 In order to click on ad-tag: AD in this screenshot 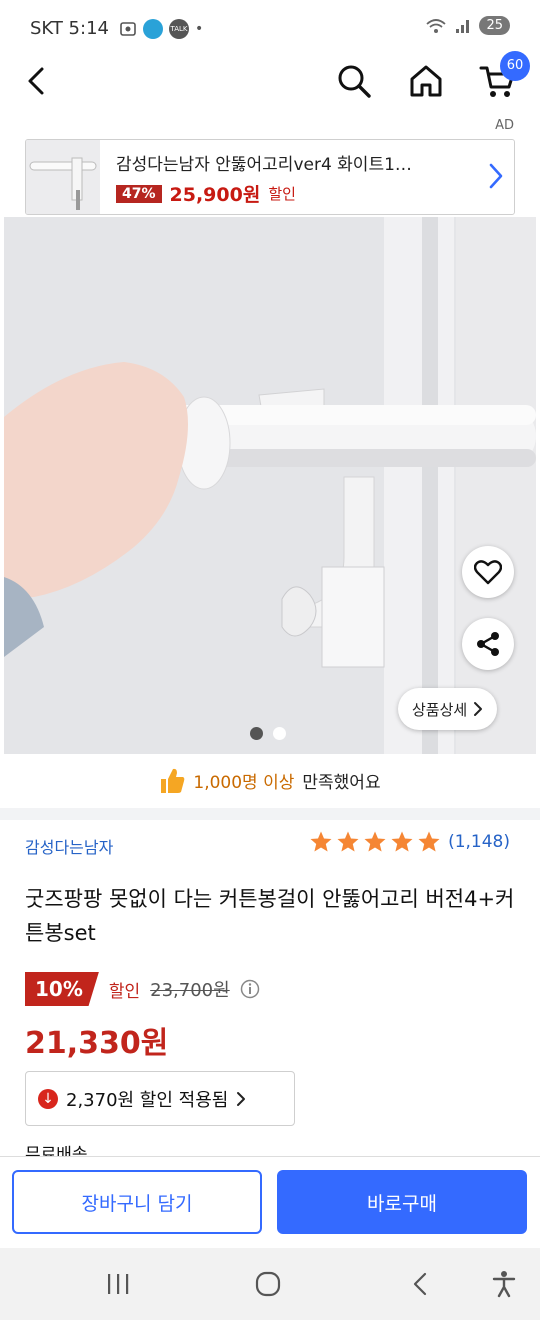, I will do `click(504, 125)`.